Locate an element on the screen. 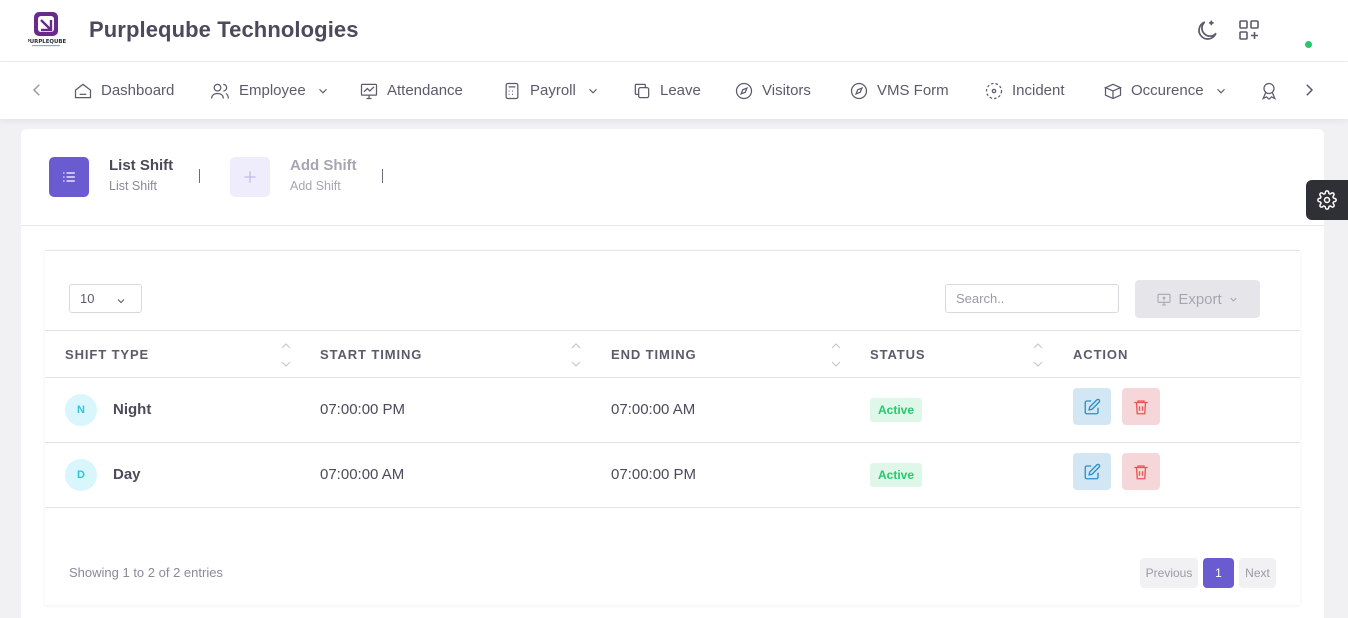  boxes-icon is located at coordinates (1113, 91).